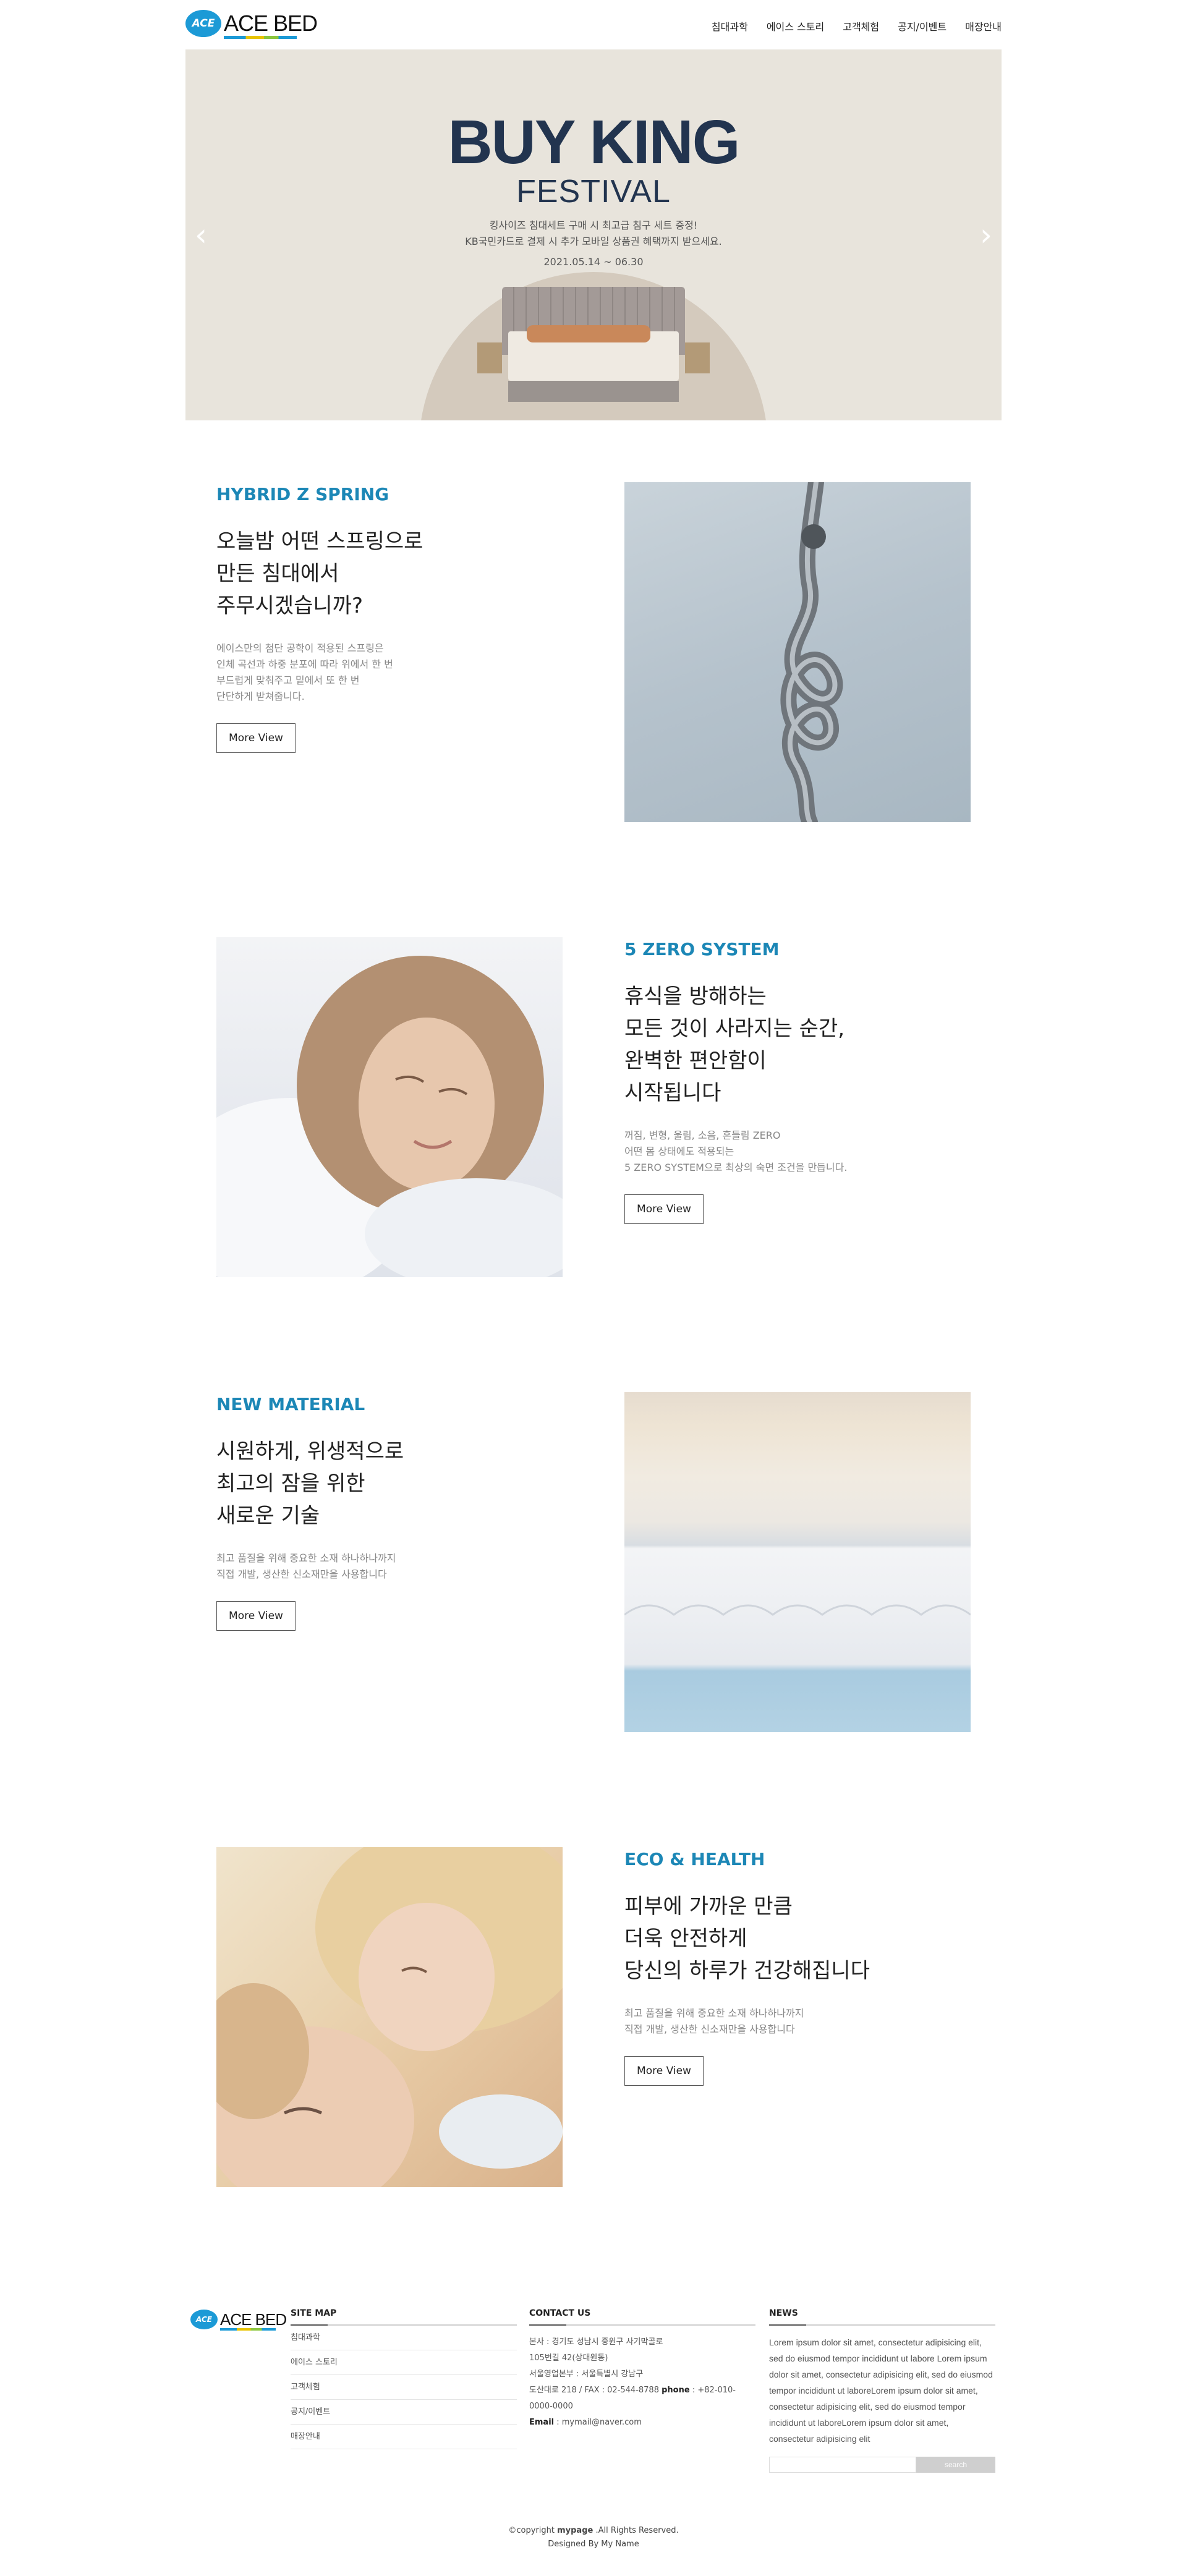 The image size is (1187, 2576). I want to click on feature-heading: 피부에 가까운 만큼 더욱 안전하게 당신의 하루가 건강해집니다, so click(779, 1938).